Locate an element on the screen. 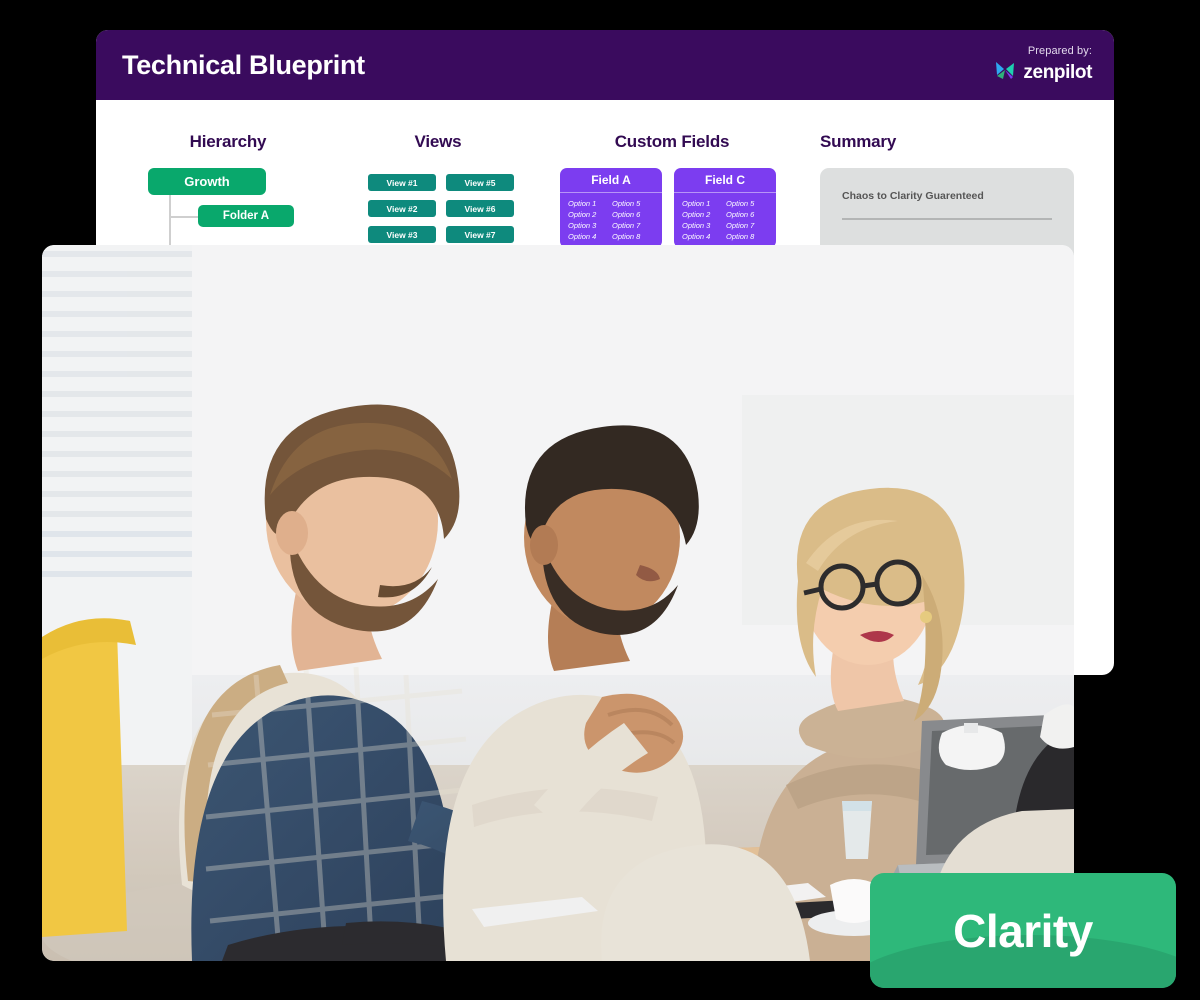 This screenshot has height=1000, width=1200. tree-connector is located at coordinates (183, 217).